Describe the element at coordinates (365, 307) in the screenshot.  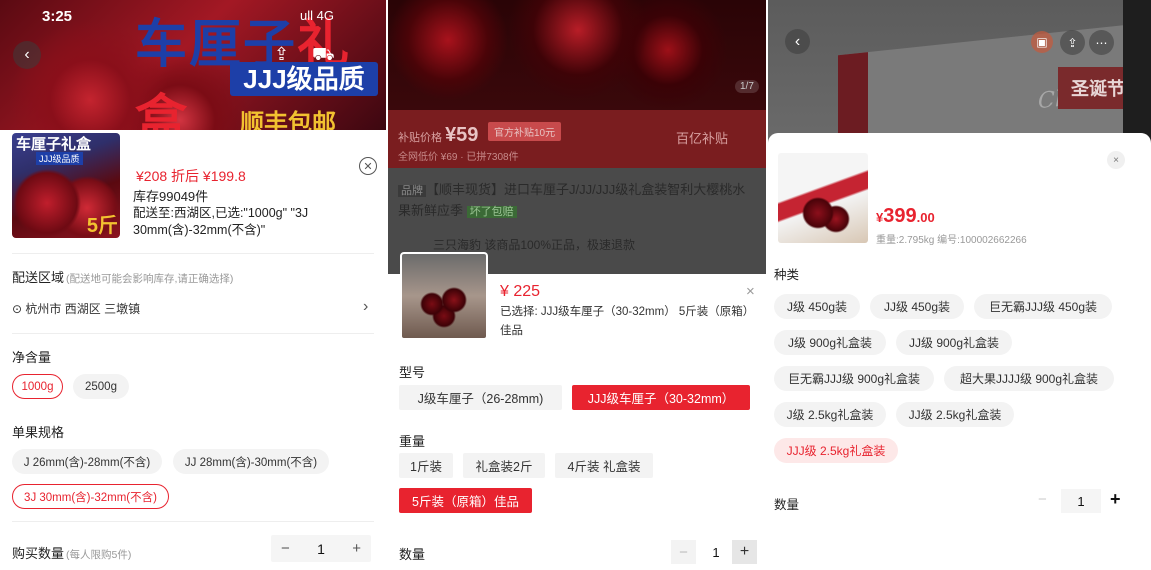
I see `chevron-right-icon: ›` at that location.